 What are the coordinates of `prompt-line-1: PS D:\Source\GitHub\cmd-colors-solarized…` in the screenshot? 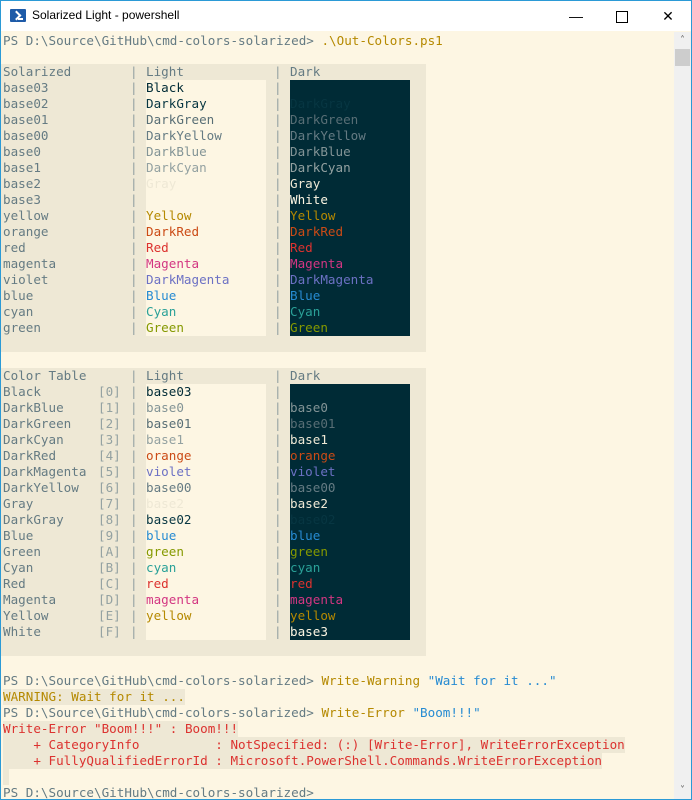 It's located at (223, 41).